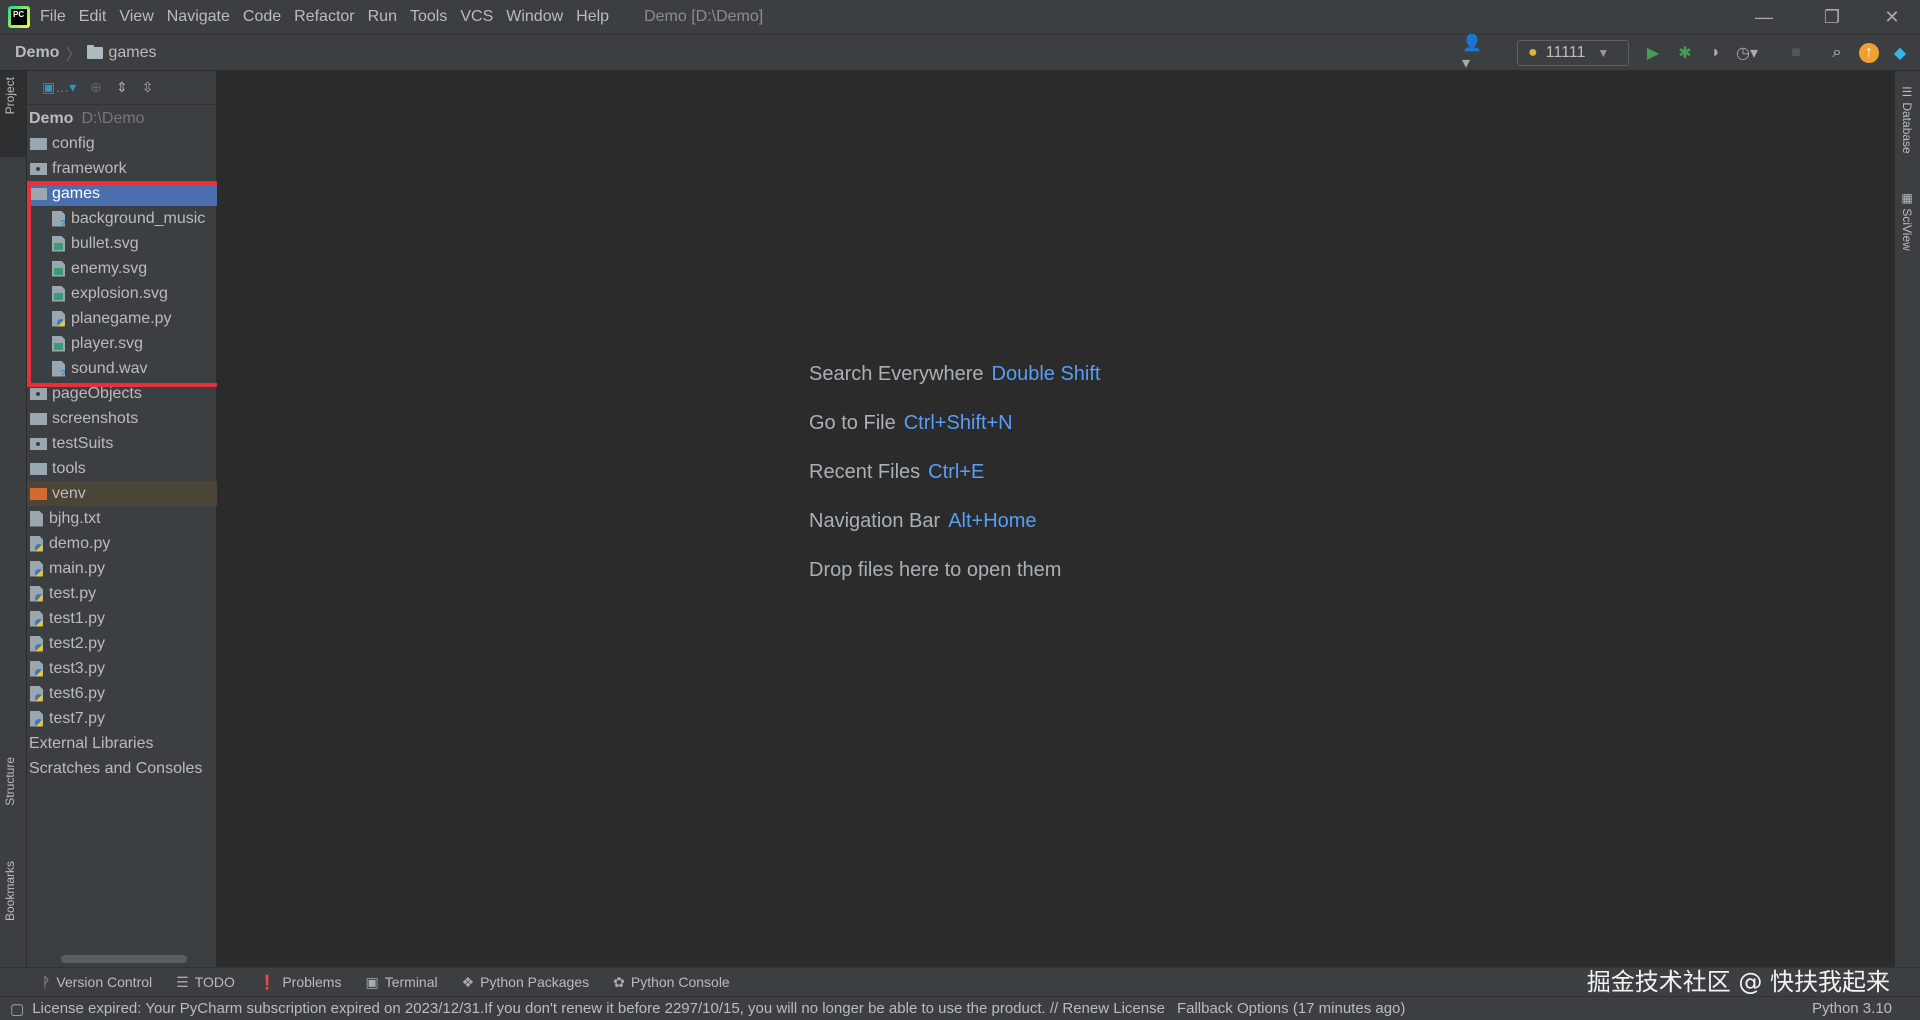 The width and height of the screenshot is (1920, 1020). What do you see at coordinates (1046, 374) in the screenshot?
I see `hint-shortcut: Double Shift` at bounding box center [1046, 374].